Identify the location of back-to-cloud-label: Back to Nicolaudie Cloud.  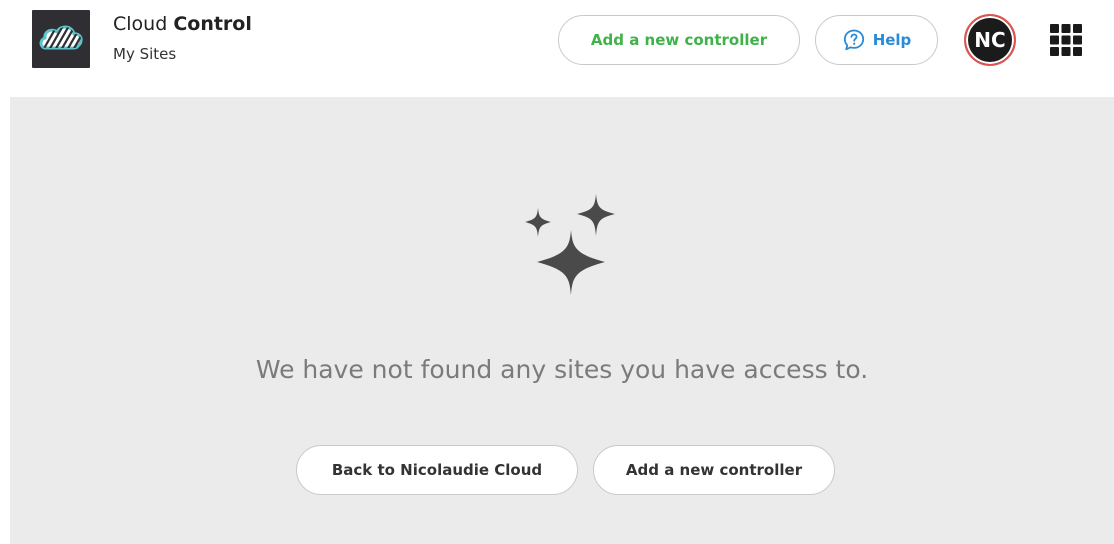
(437, 470).